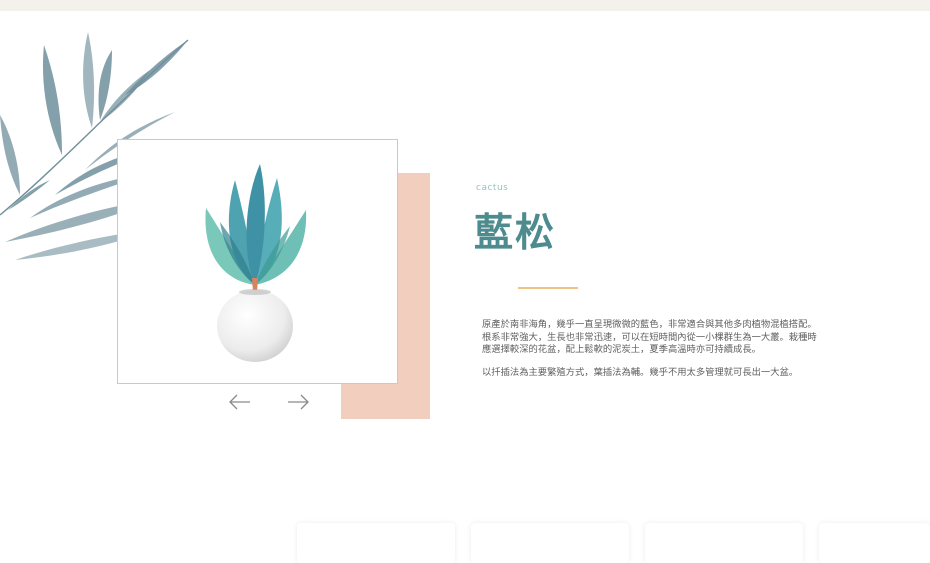 The width and height of the screenshot is (930, 563). I want to click on top-bar, so click(465, 5).